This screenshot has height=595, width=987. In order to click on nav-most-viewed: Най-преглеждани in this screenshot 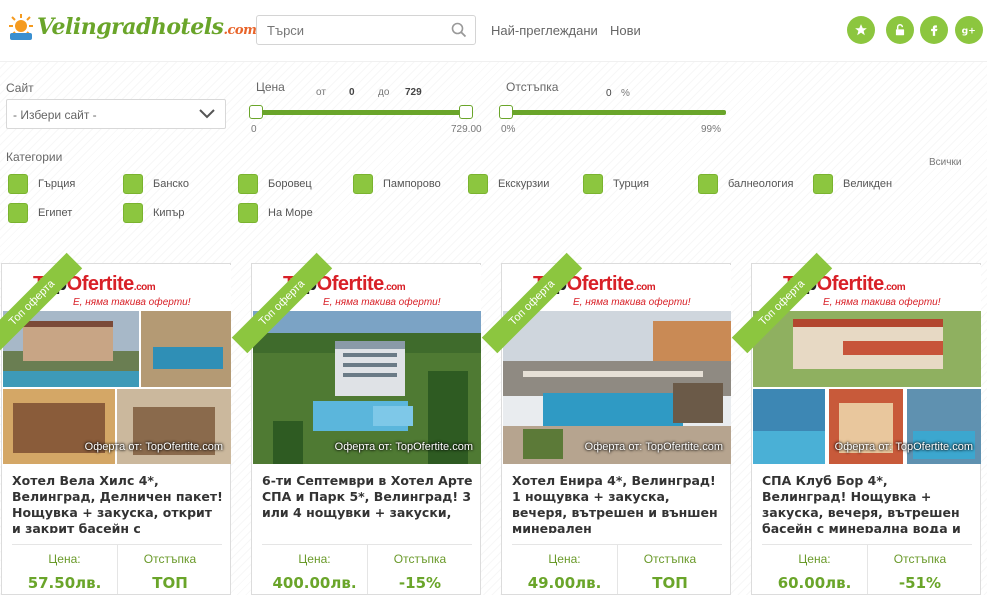, I will do `click(544, 30)`.